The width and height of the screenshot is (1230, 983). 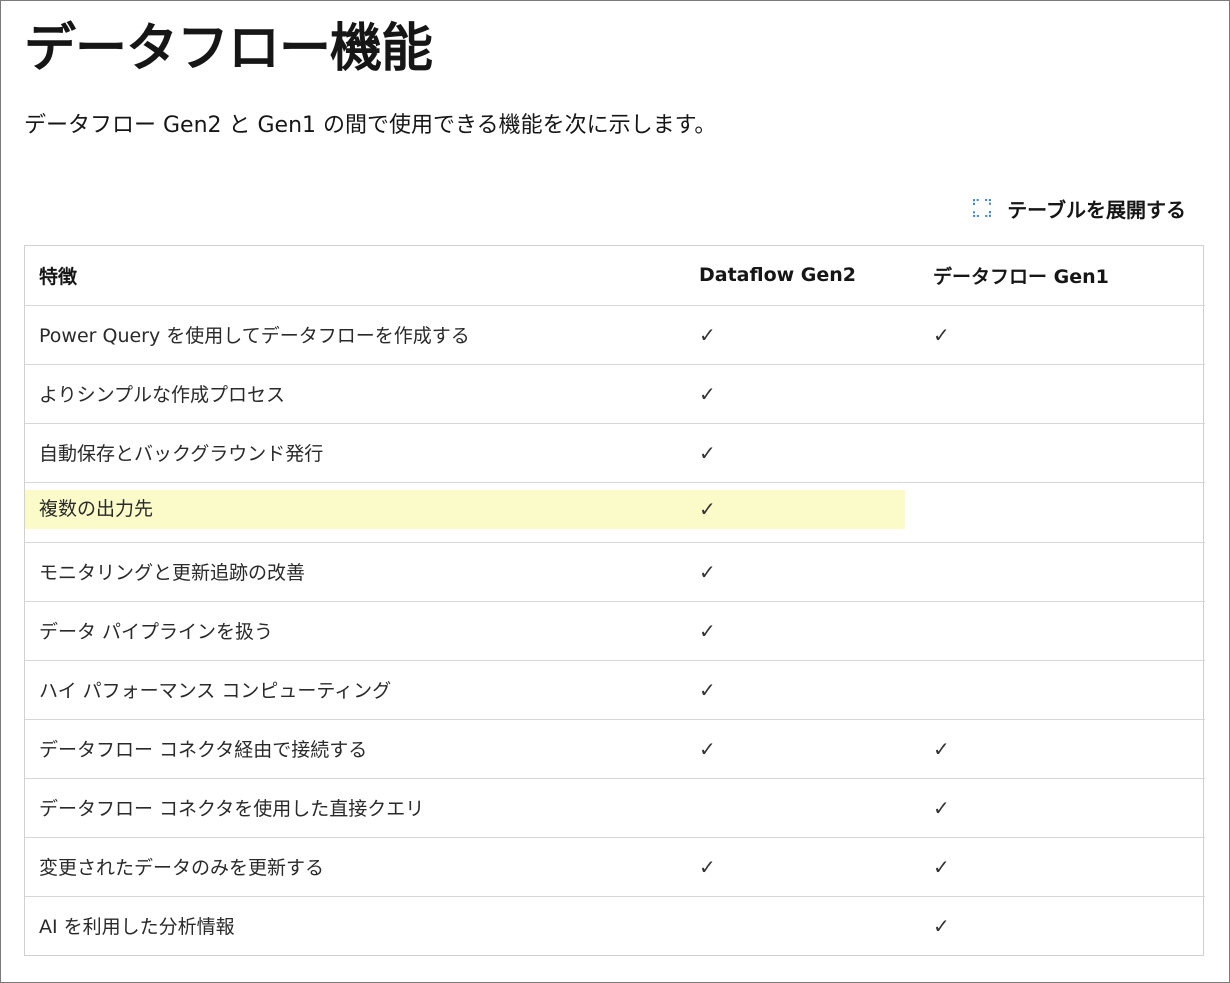 What do you see at coordinates (58, 276) in the screenshot?
I see `header-feature: 特徴` at bounding box center [58, 276].